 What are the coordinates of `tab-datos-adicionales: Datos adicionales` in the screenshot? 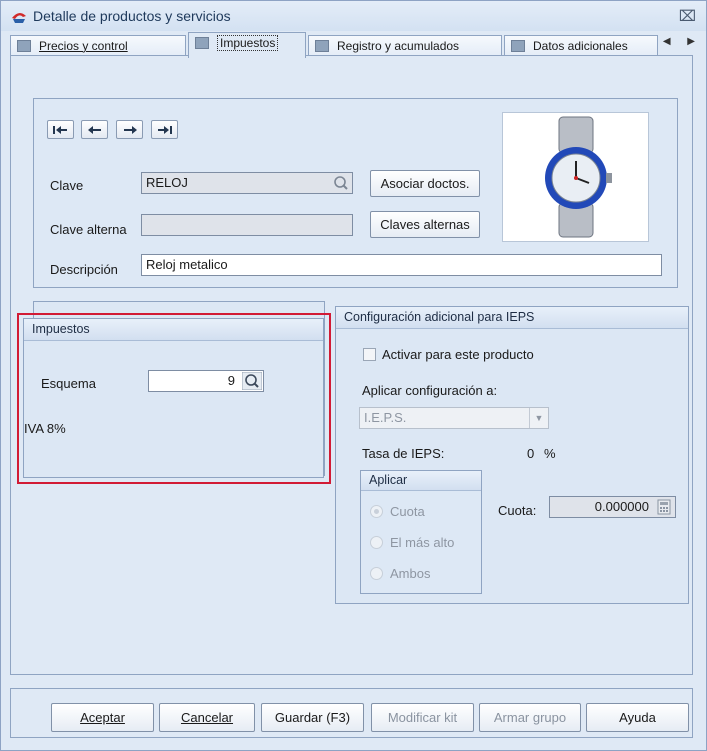 It's located at (581, 46).